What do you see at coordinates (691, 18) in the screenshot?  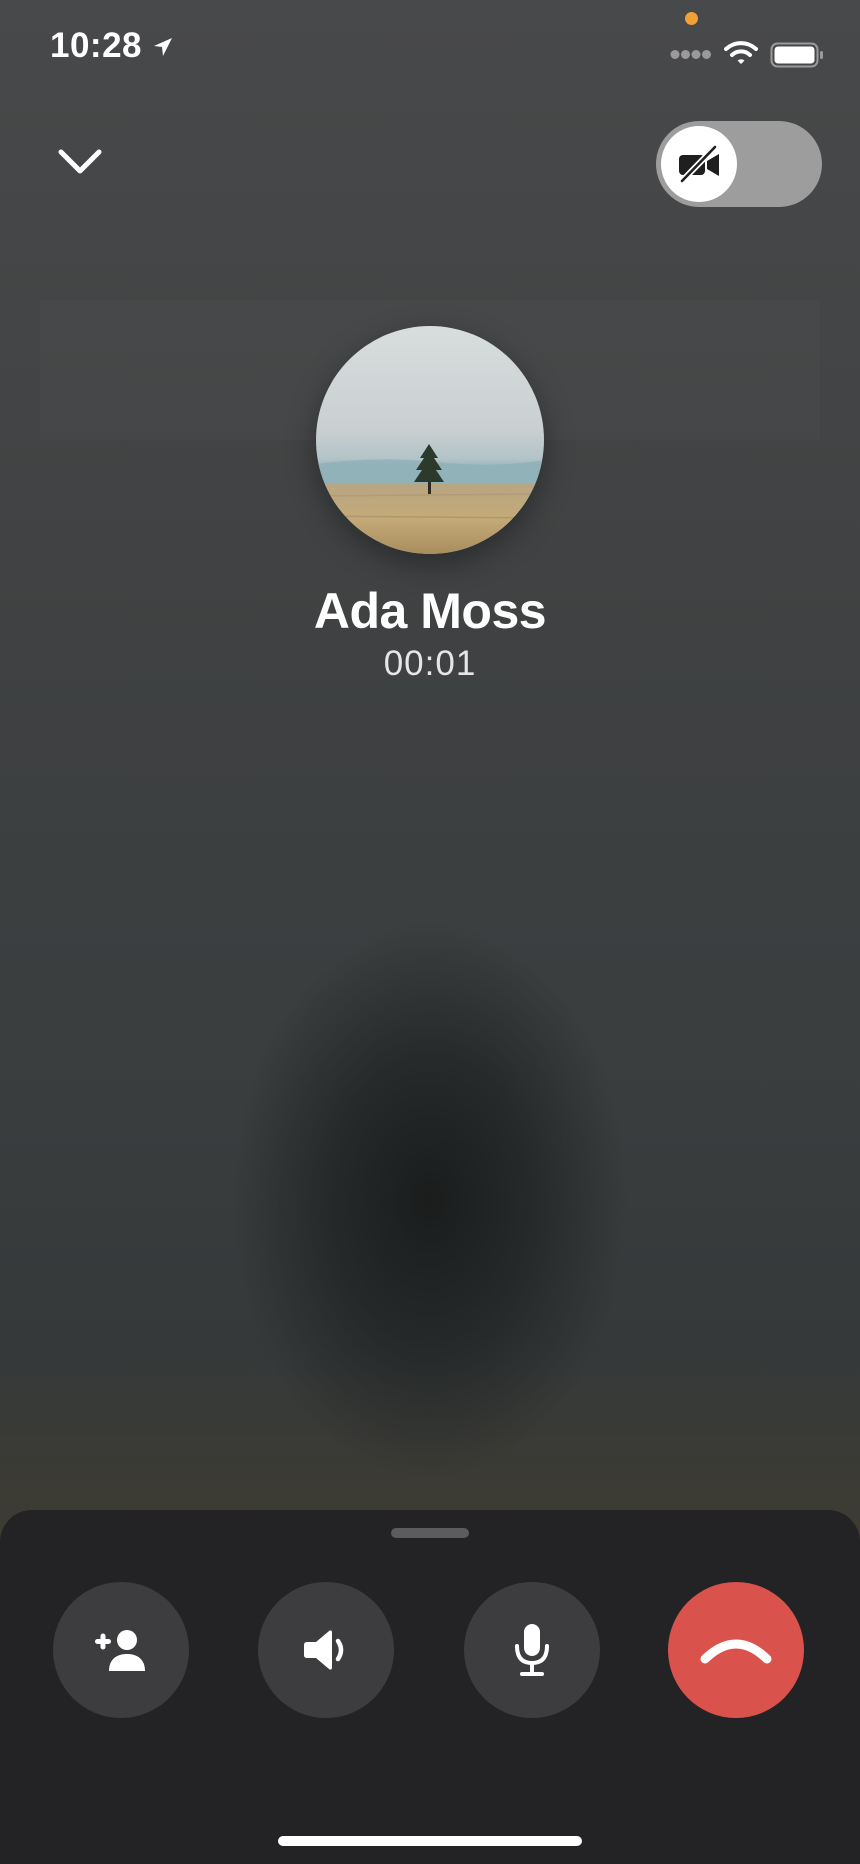 I see `camera-in-use-indicator` at bounding box center [691, 18].